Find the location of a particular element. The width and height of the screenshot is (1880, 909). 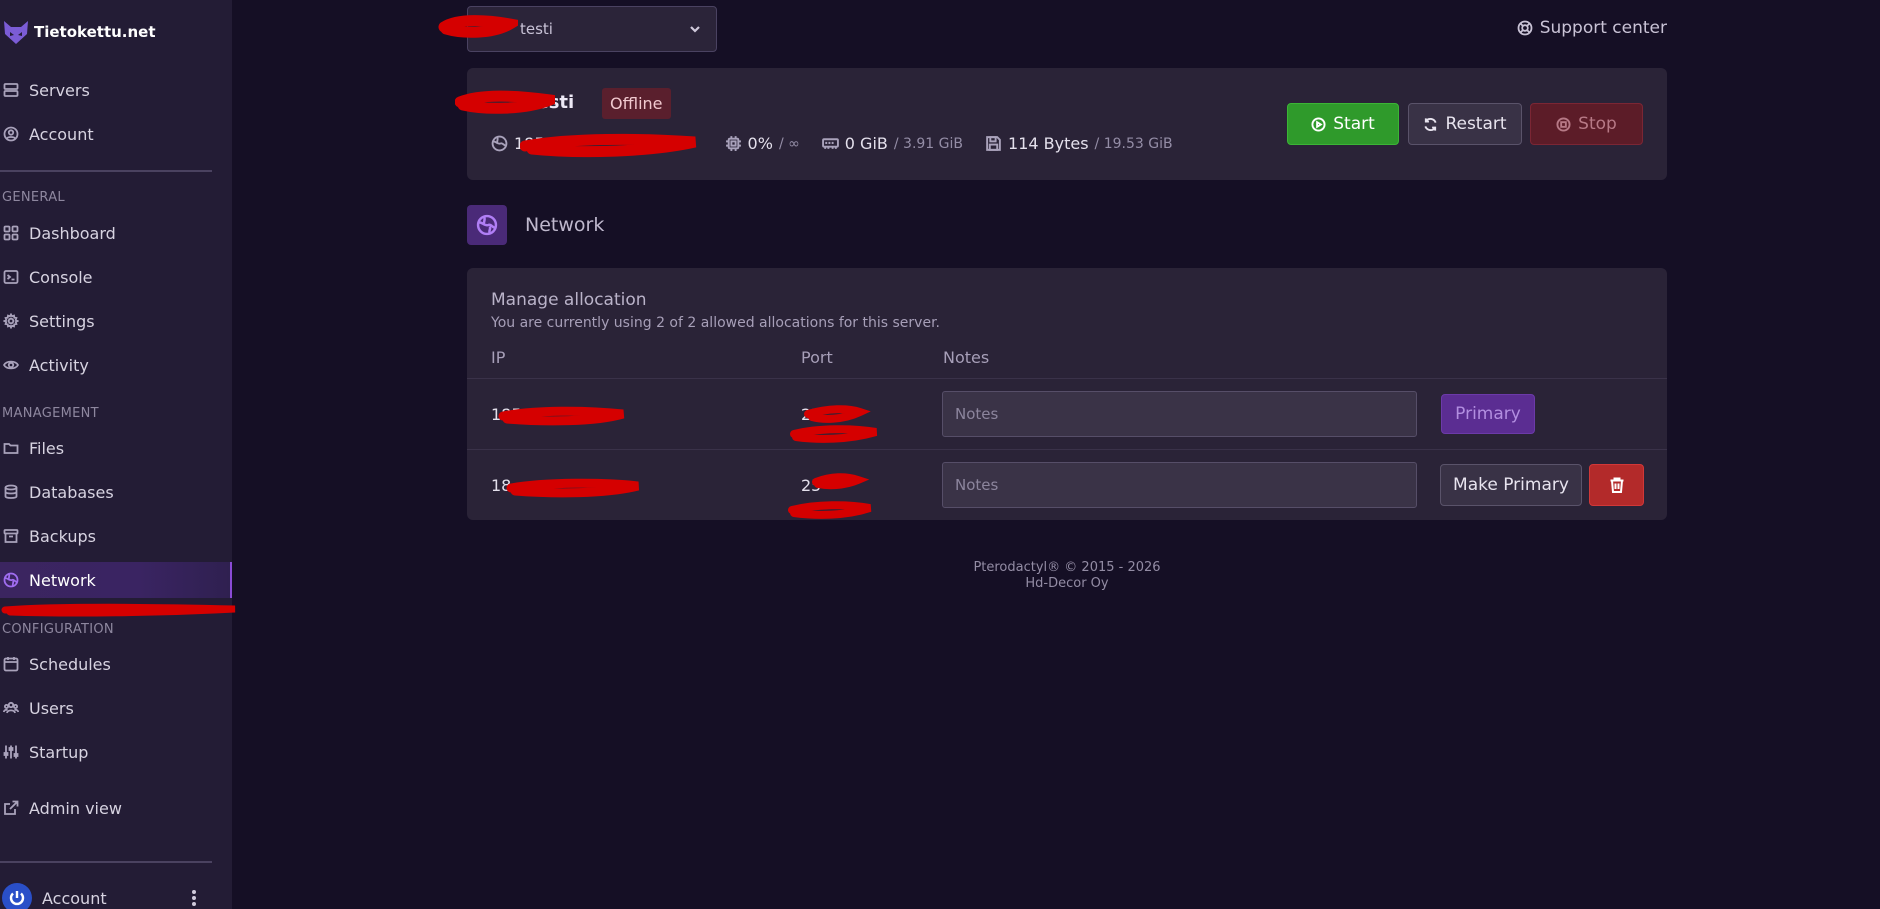

sidebar-account: Account is located at coordinates (116, 896).